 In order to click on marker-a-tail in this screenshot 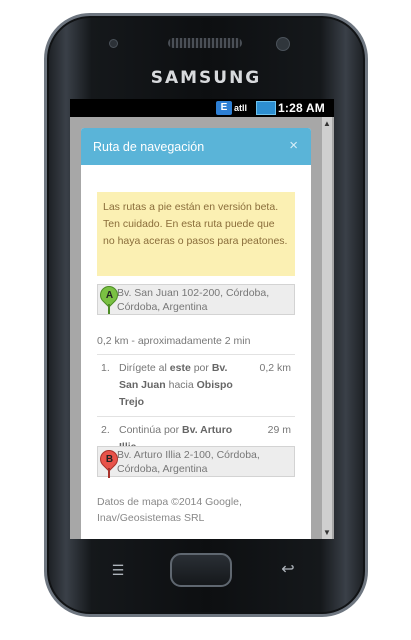, I will do `click(109, 309)`.